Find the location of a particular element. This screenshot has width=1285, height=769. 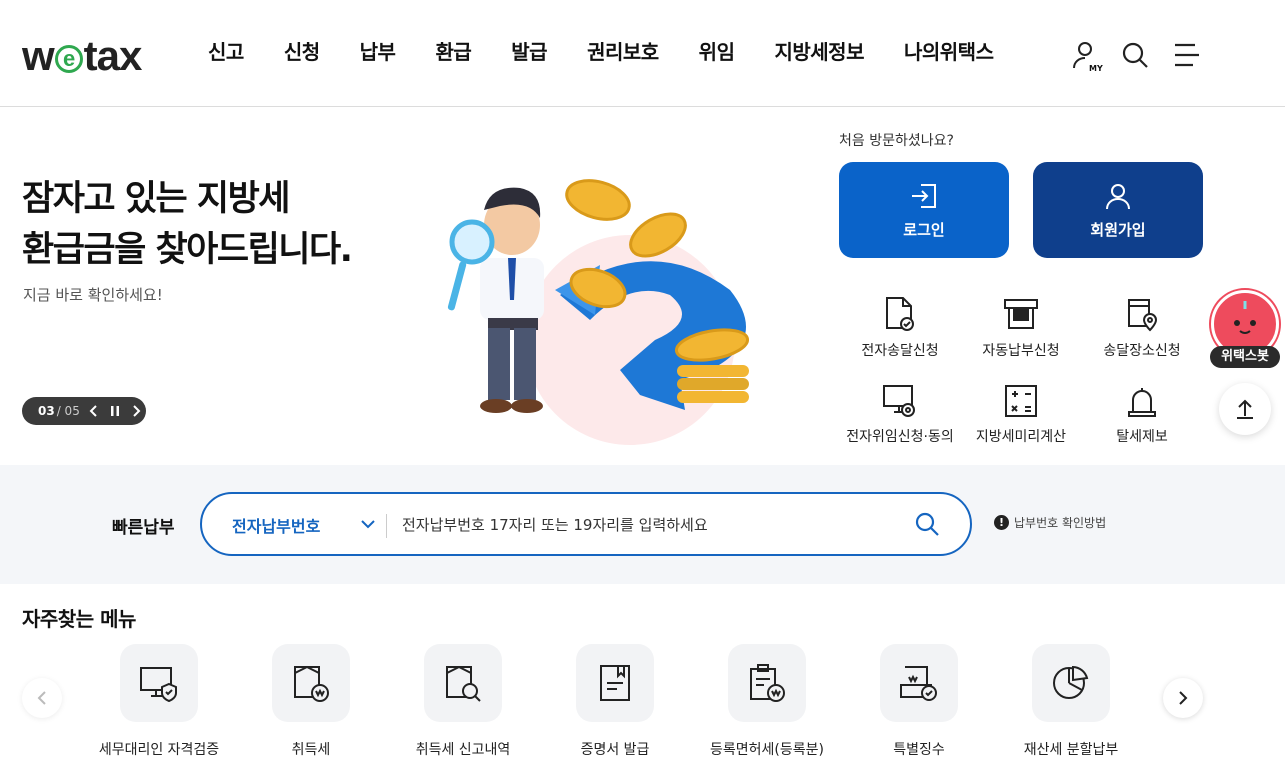

monitor-delegate-icon is located at coordinates (899, 401).